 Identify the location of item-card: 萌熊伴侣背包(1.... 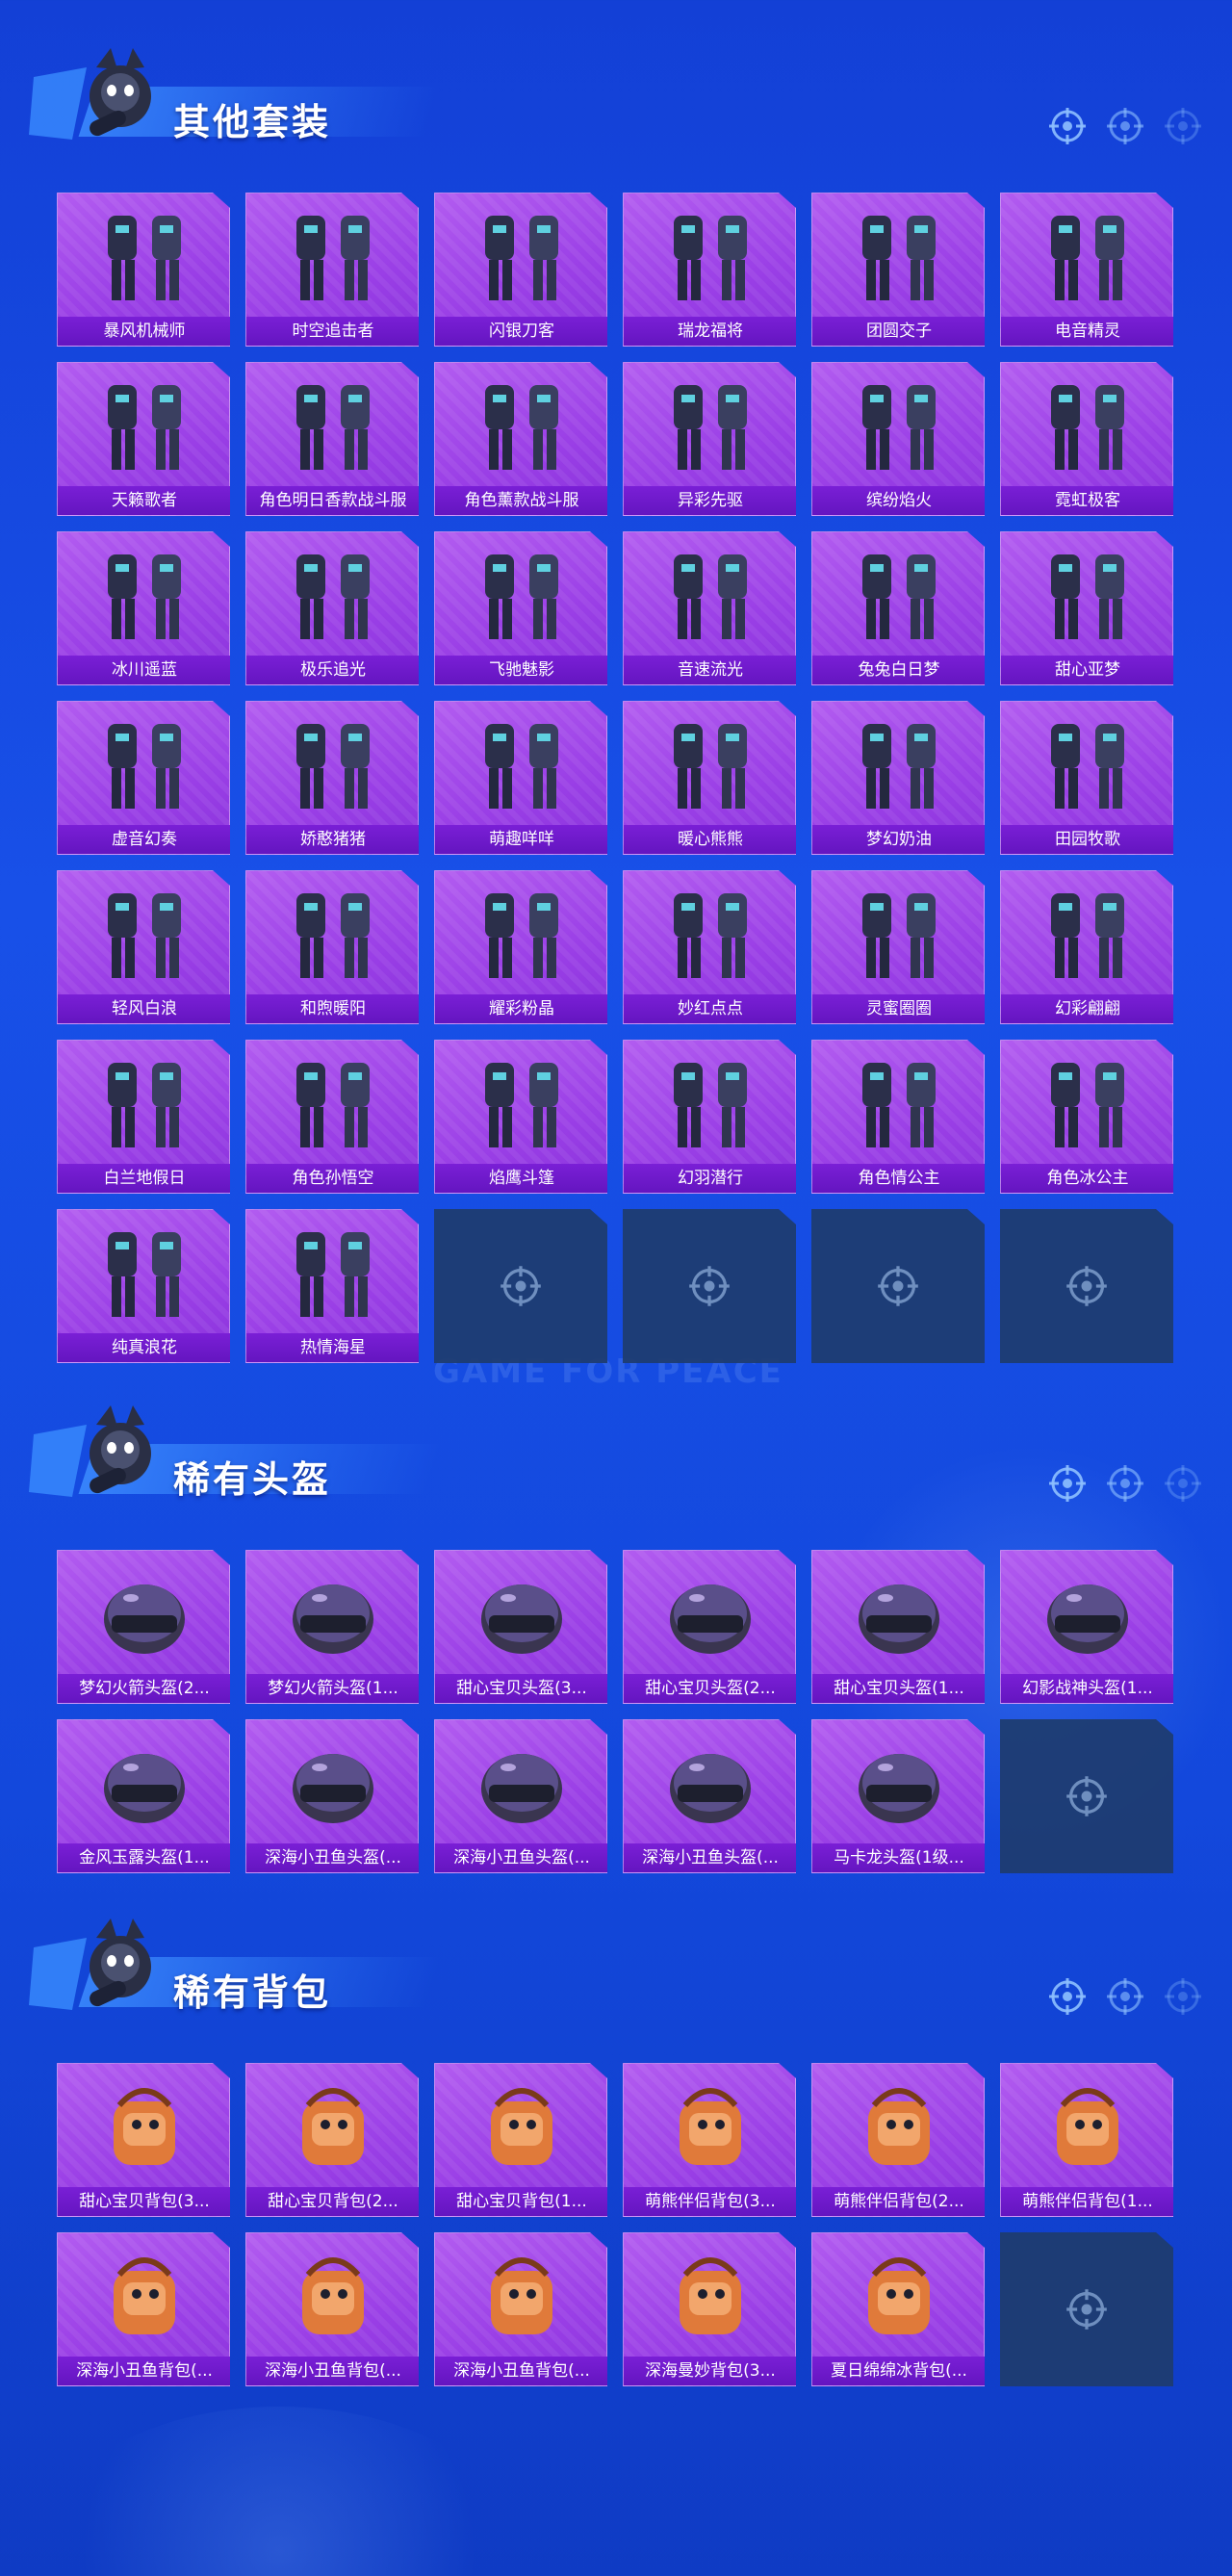
(1086, 2140).